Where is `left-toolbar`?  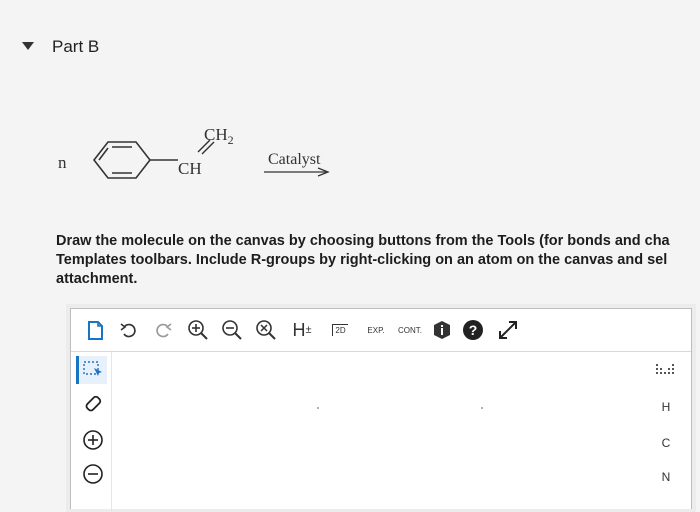
left-toolbar is located at coordinates (91, 432).